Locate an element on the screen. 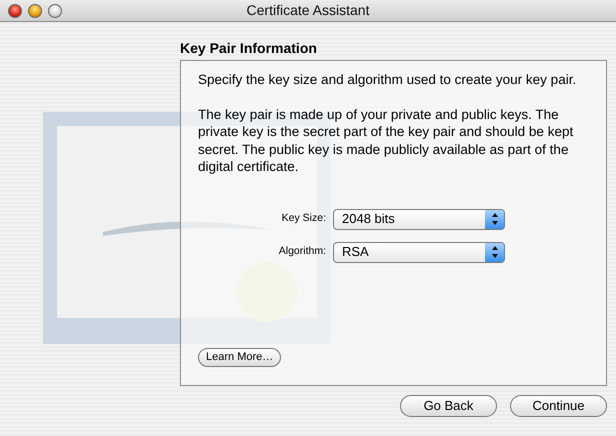 The height and width of the screenshot is (436, 616). navigation-button: Go Back is located at coordinates (448, 406).